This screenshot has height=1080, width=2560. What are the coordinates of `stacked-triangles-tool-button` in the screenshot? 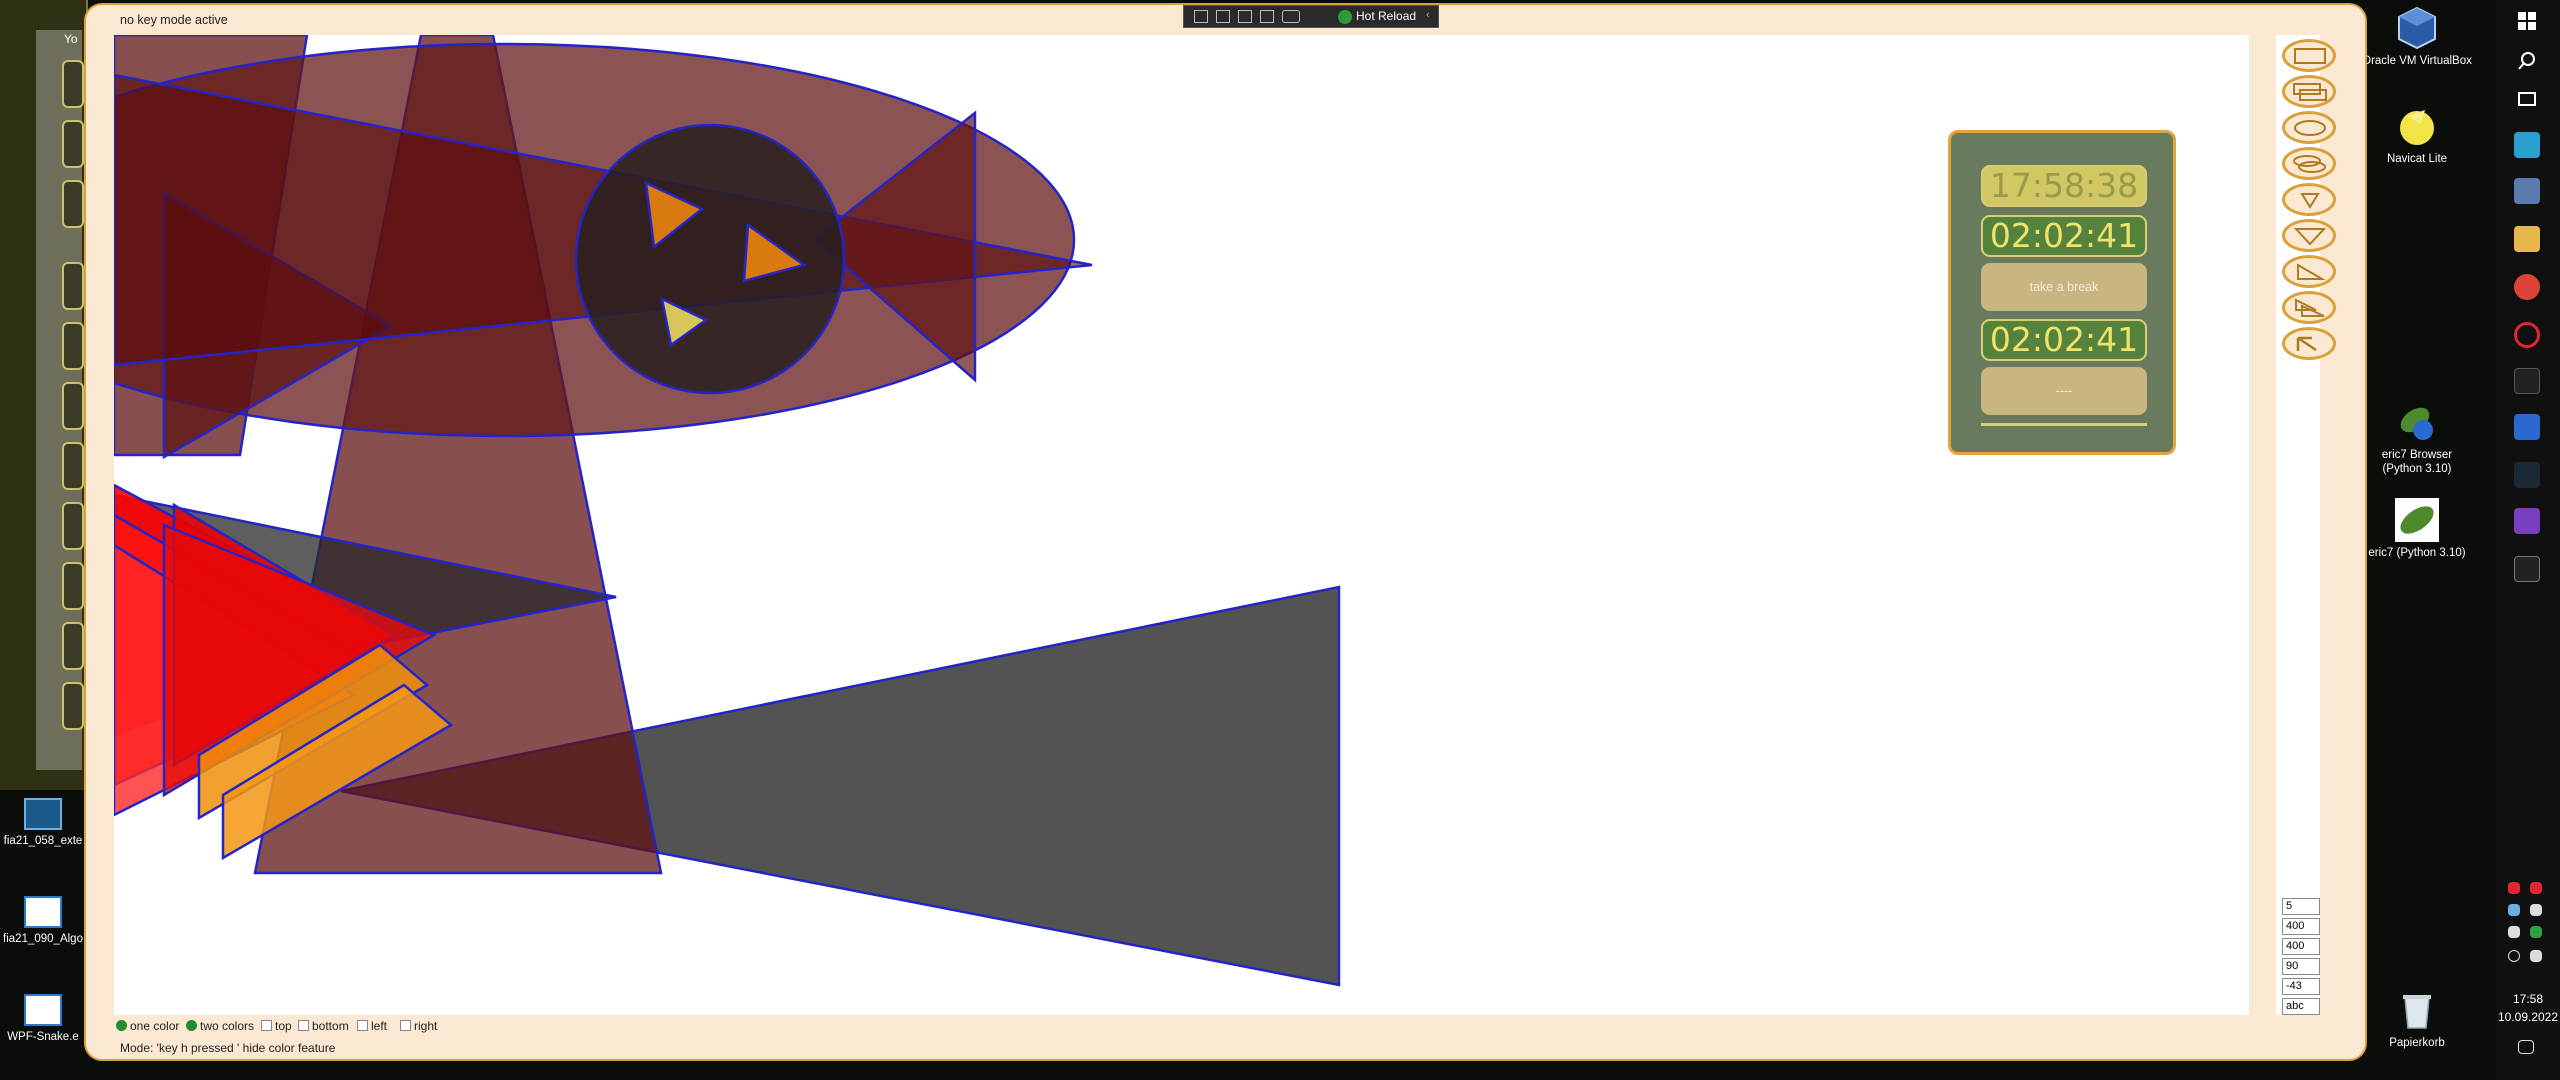 It's located at (2309, 307).